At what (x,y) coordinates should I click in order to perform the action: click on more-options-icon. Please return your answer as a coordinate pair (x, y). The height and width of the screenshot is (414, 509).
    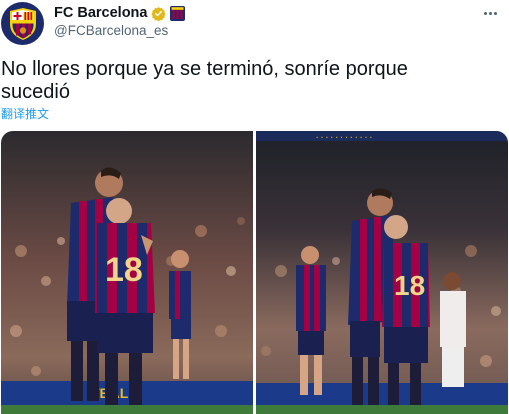
    Looking at the image, I should click on (490, 13).